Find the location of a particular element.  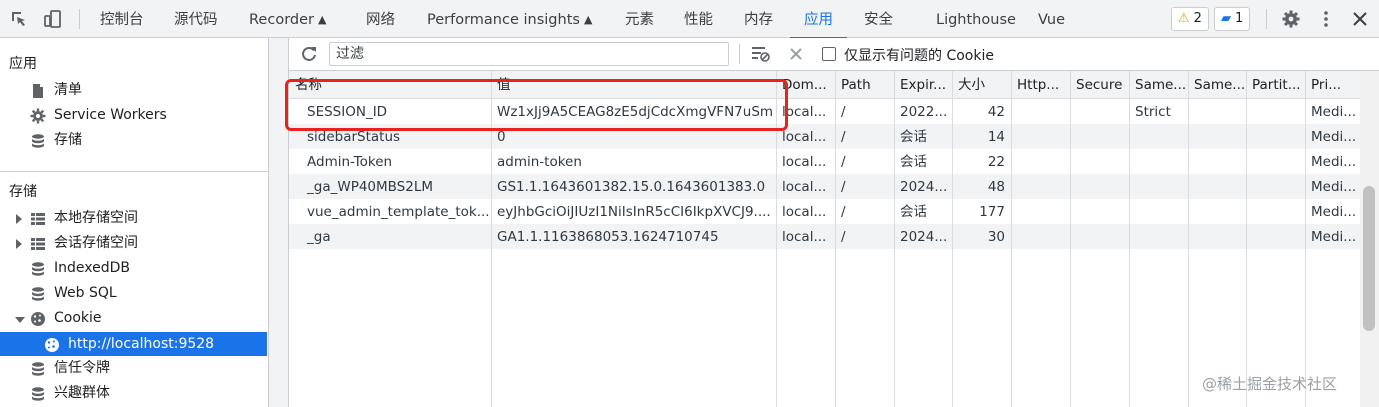

column-header-secure: Secure is located at coordinates (1099, 85).